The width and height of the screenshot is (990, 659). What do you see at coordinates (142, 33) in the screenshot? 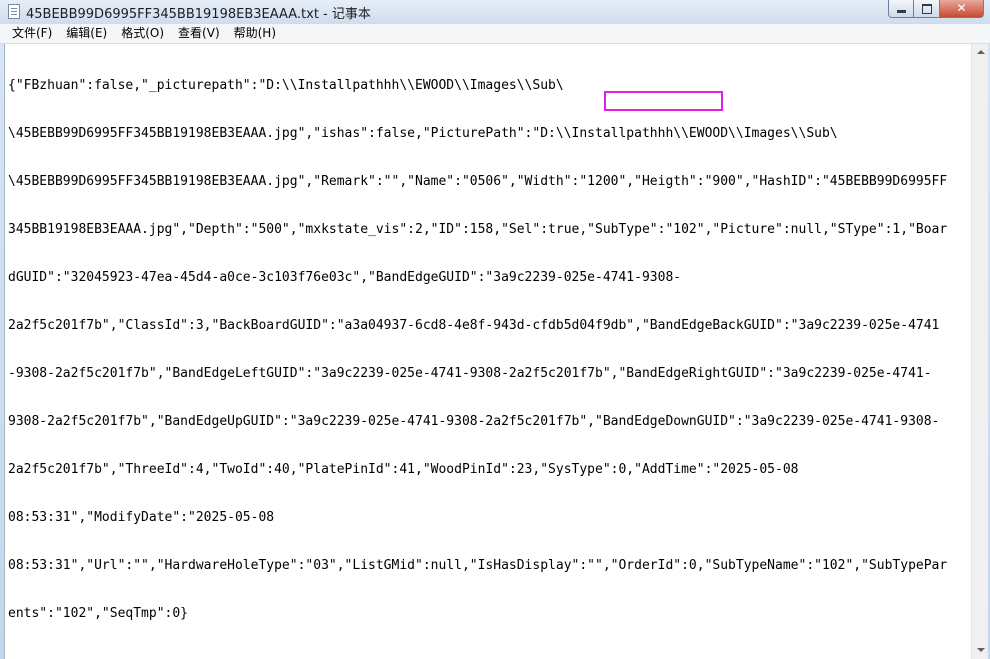
I see `menu-format: 格式(O)` at bounding box center [142, 33].